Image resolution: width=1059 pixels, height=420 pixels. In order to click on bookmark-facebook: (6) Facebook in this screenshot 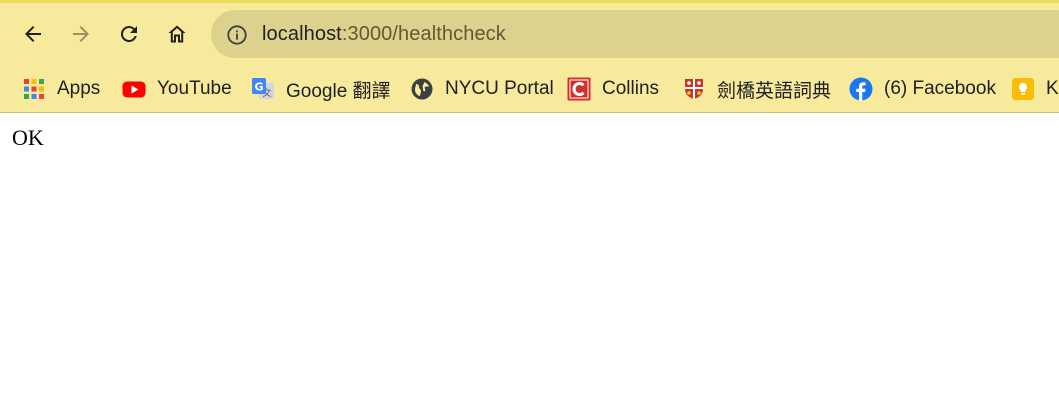, I will do `click(922, 89)`.